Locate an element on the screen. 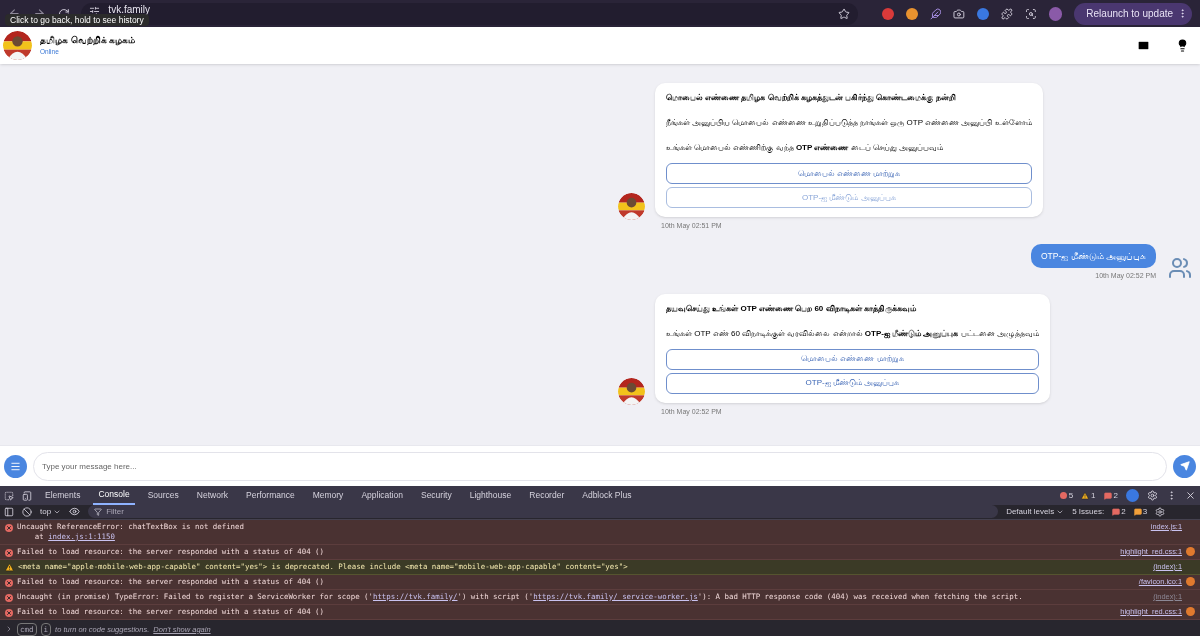 The height and width of the screenshot is (636, 1200). devtools-tab: Application is located at coordinates (382, 495).